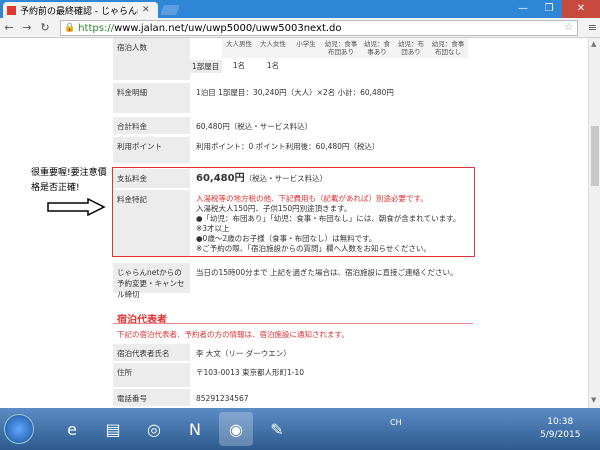  What do you see at coordinates (286, 178) in the screenshot?
I see `payment-suffix: （税込・サービス料込）` at bounding box center [286, 178].